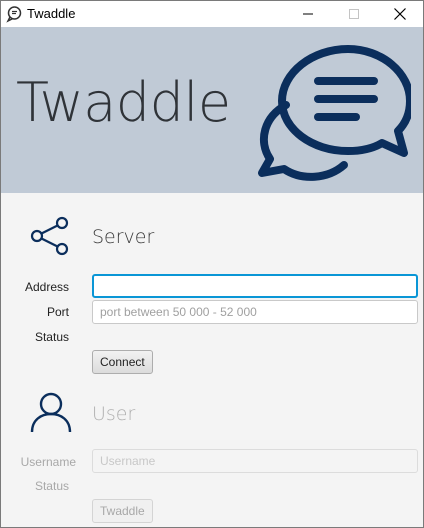  Describe the element at coordinates (48, 462) in the screenshot. I see `username-label: Username` at that location.